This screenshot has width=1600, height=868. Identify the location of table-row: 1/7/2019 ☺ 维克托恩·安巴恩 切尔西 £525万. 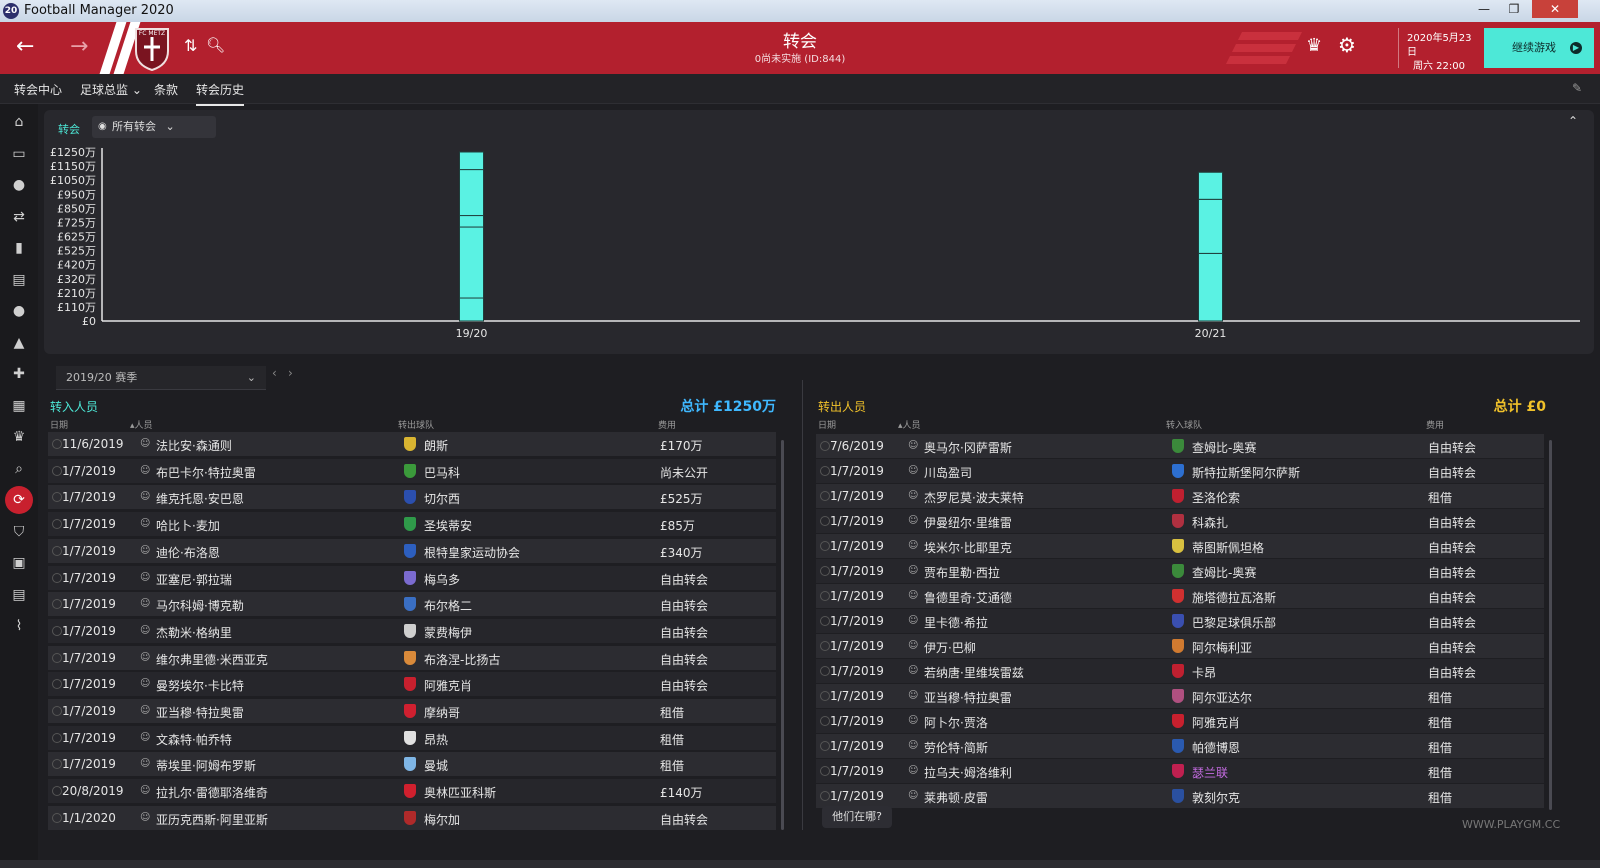
(412, 497).